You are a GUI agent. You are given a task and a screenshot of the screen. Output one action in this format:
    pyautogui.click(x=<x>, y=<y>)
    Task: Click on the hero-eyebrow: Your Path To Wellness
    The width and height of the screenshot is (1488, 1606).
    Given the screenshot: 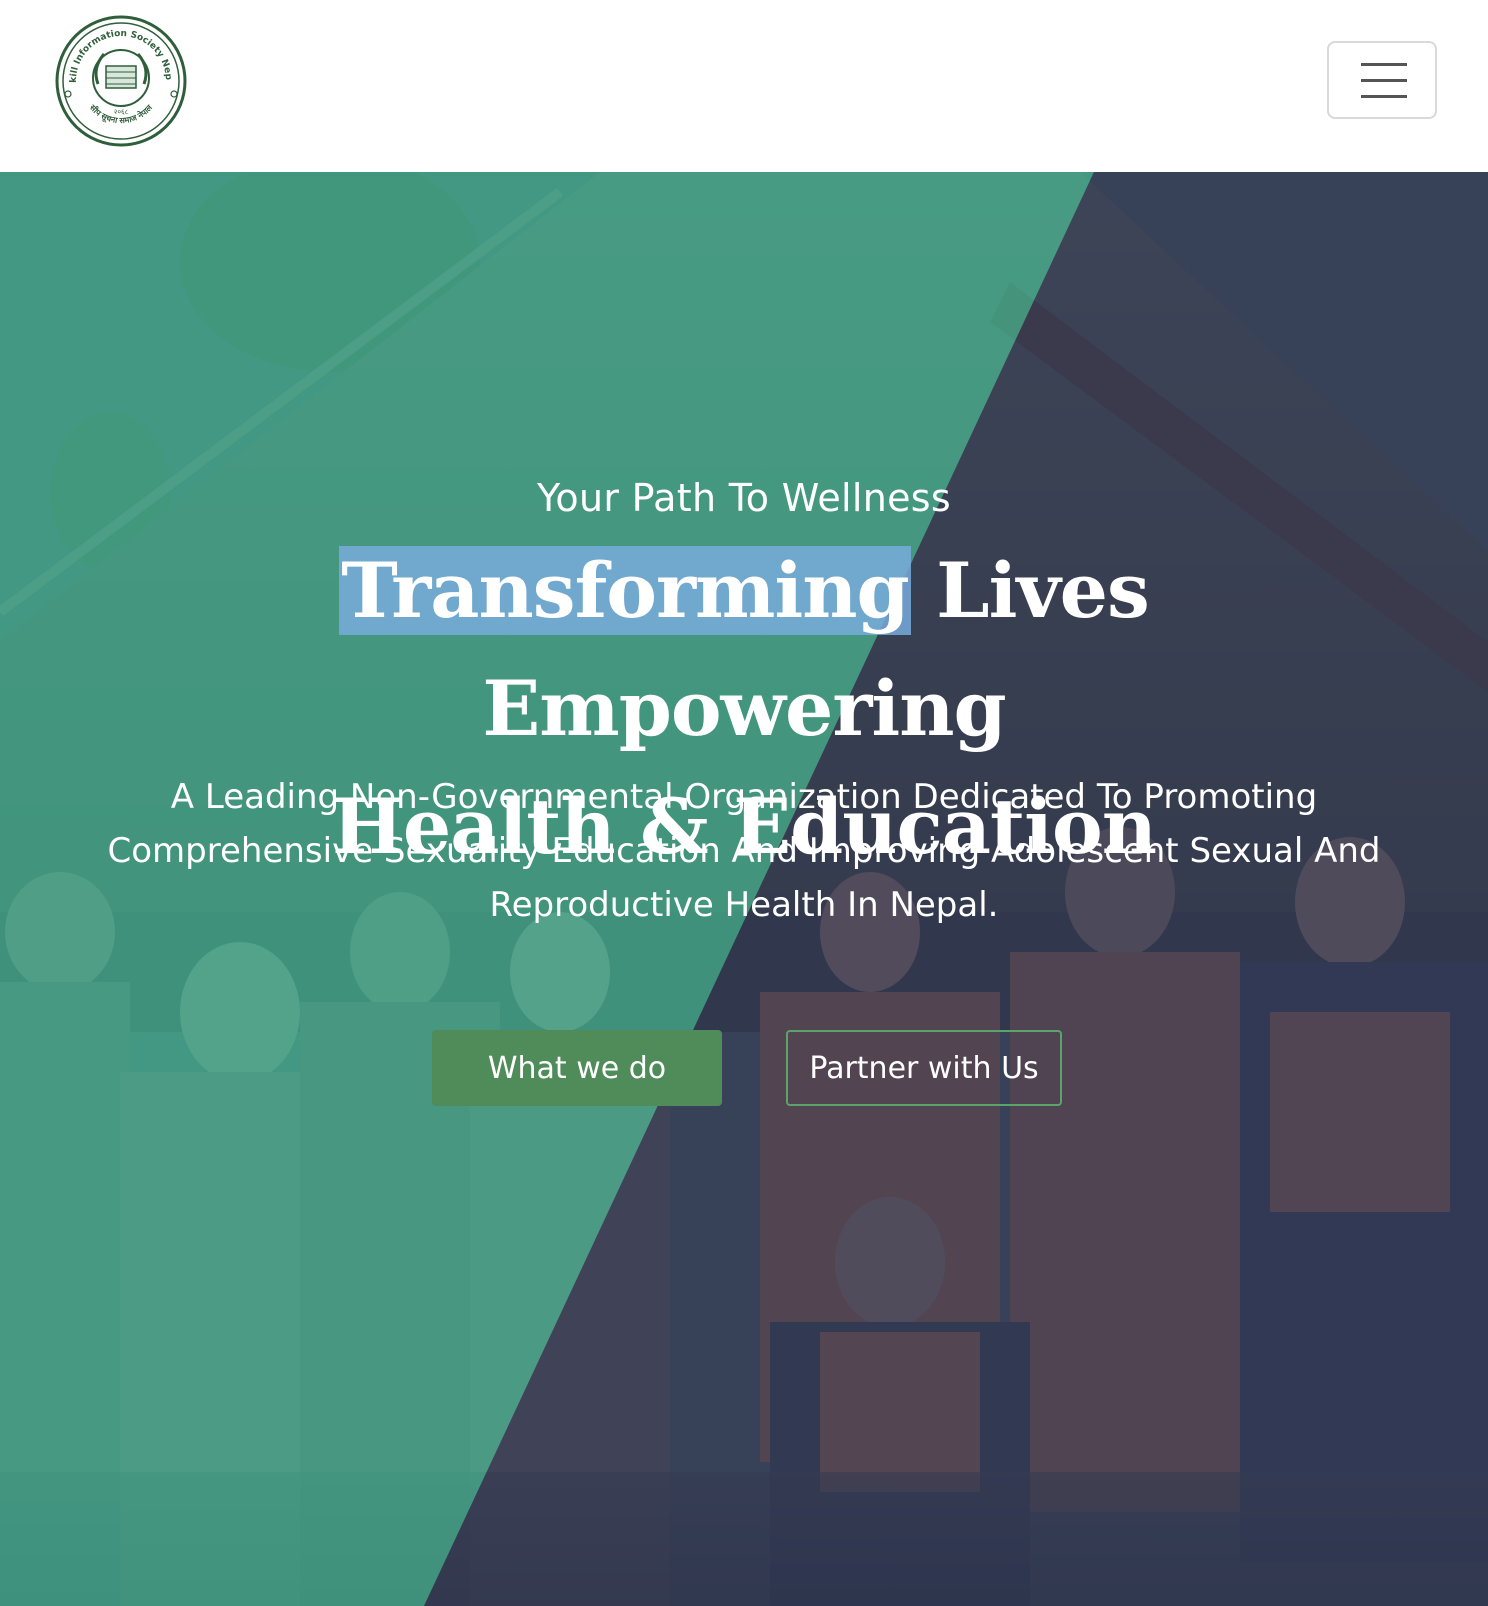 What is the action you would take?
    pyautogui.click(x=744, y=498)
    